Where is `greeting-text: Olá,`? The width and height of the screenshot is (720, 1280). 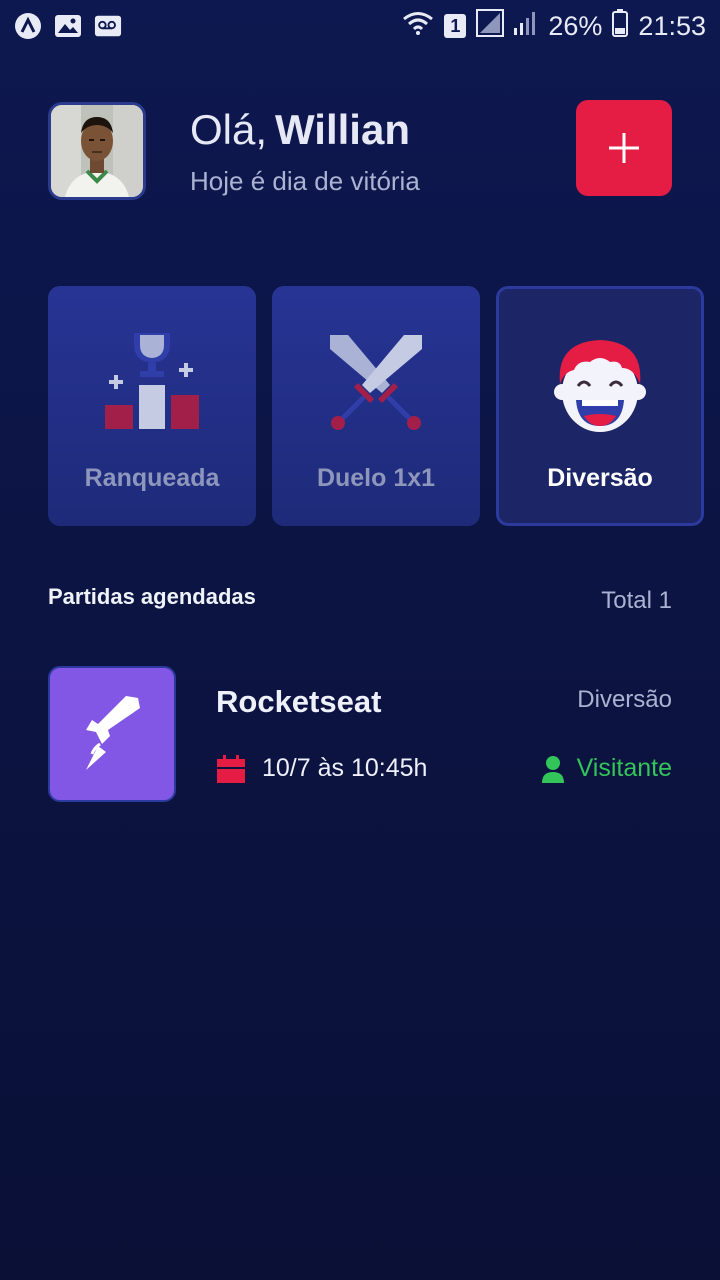
greeting-text: Olá, is located at coordinates (229, 129).